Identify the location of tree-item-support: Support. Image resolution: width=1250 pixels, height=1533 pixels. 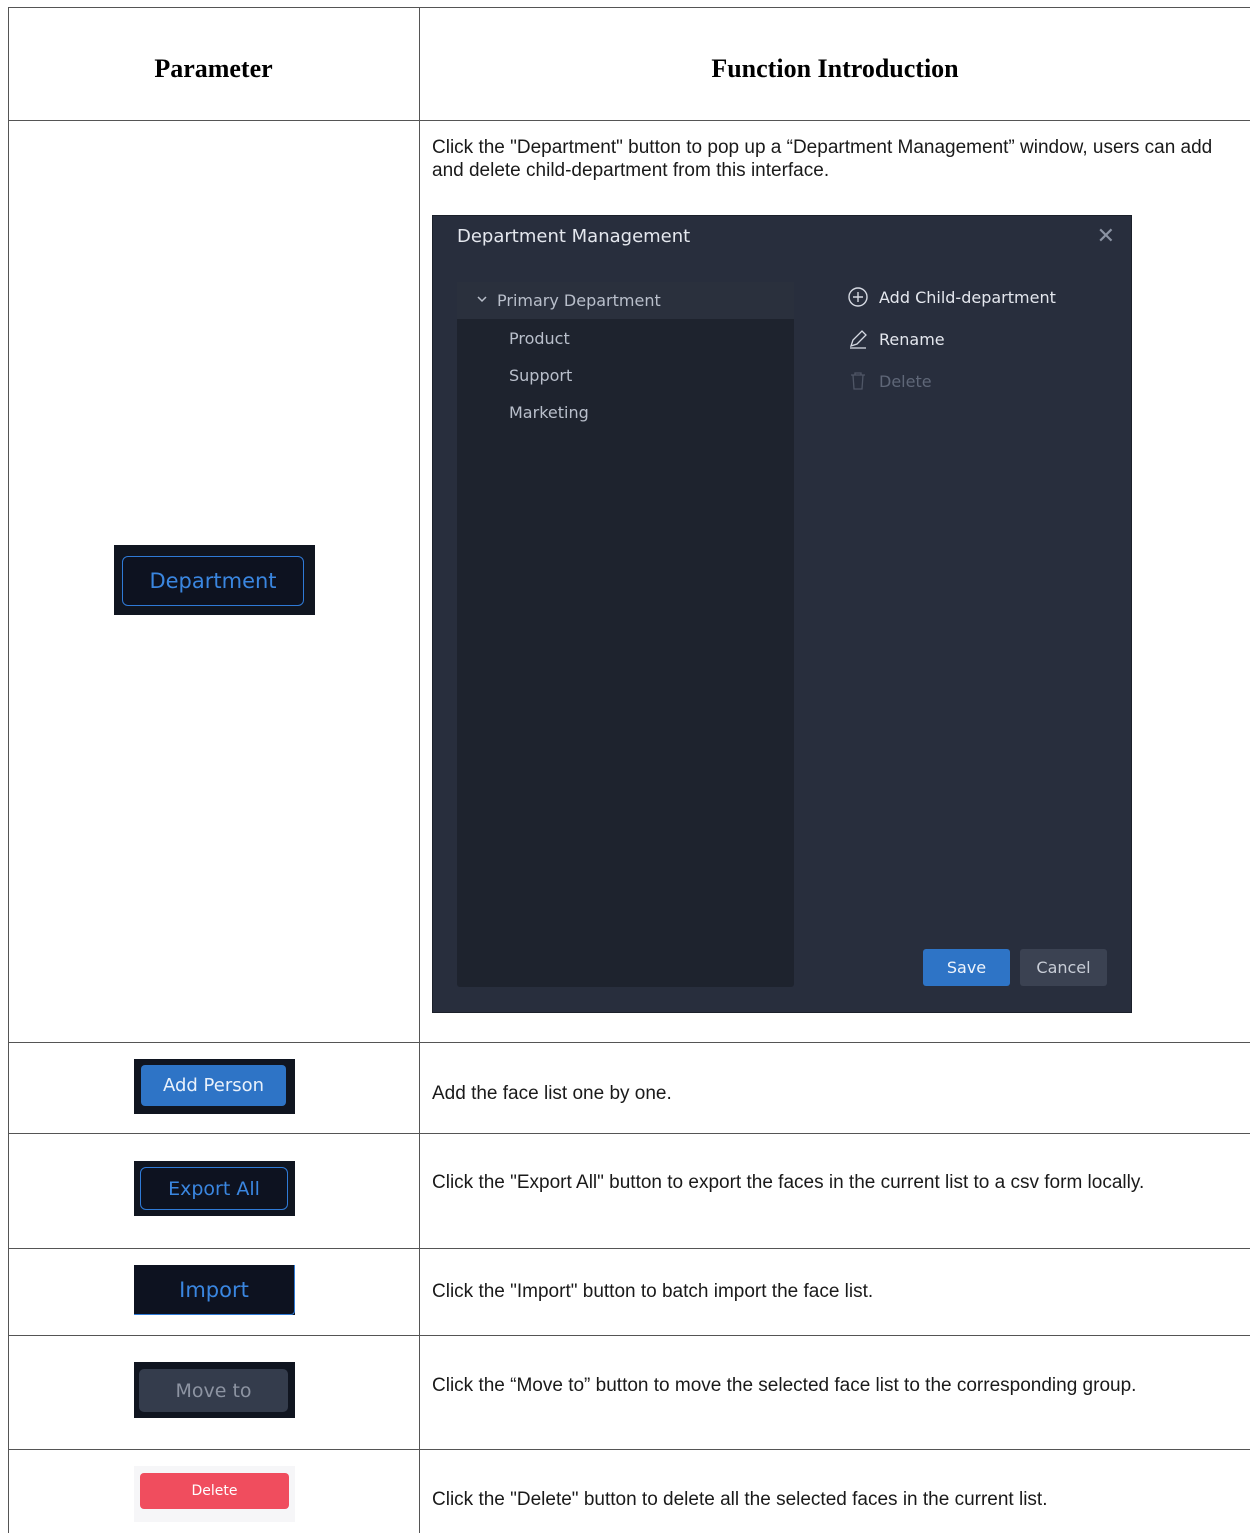
(540, 375).